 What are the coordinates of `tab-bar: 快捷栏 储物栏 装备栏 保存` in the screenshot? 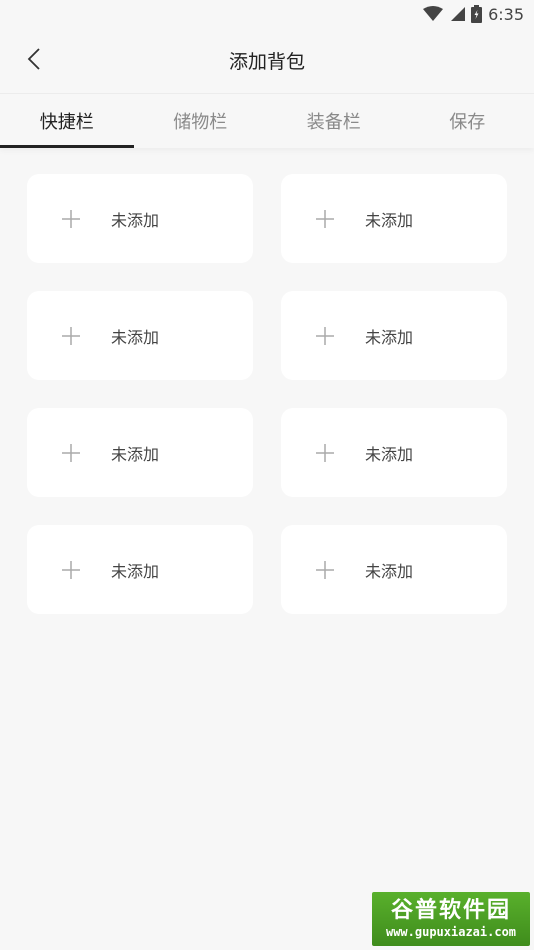 It's located at (267, 121).